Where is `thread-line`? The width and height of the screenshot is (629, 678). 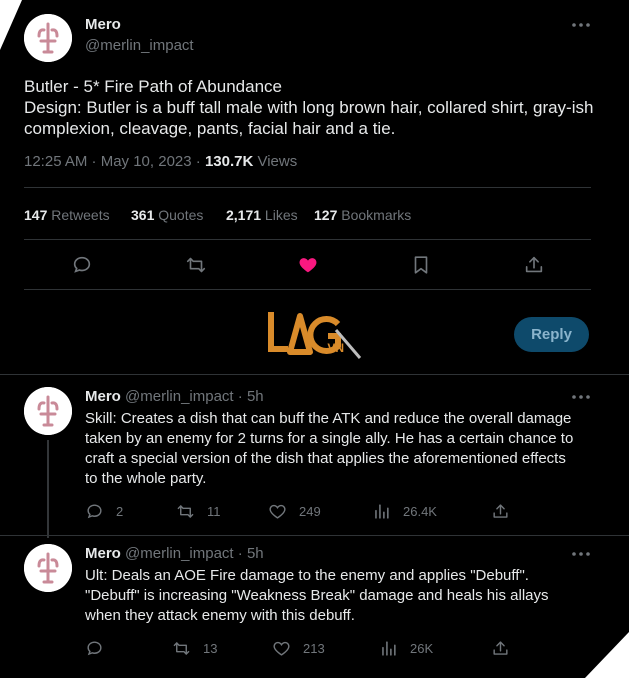 thread-line is located at coordinates (48, 489).